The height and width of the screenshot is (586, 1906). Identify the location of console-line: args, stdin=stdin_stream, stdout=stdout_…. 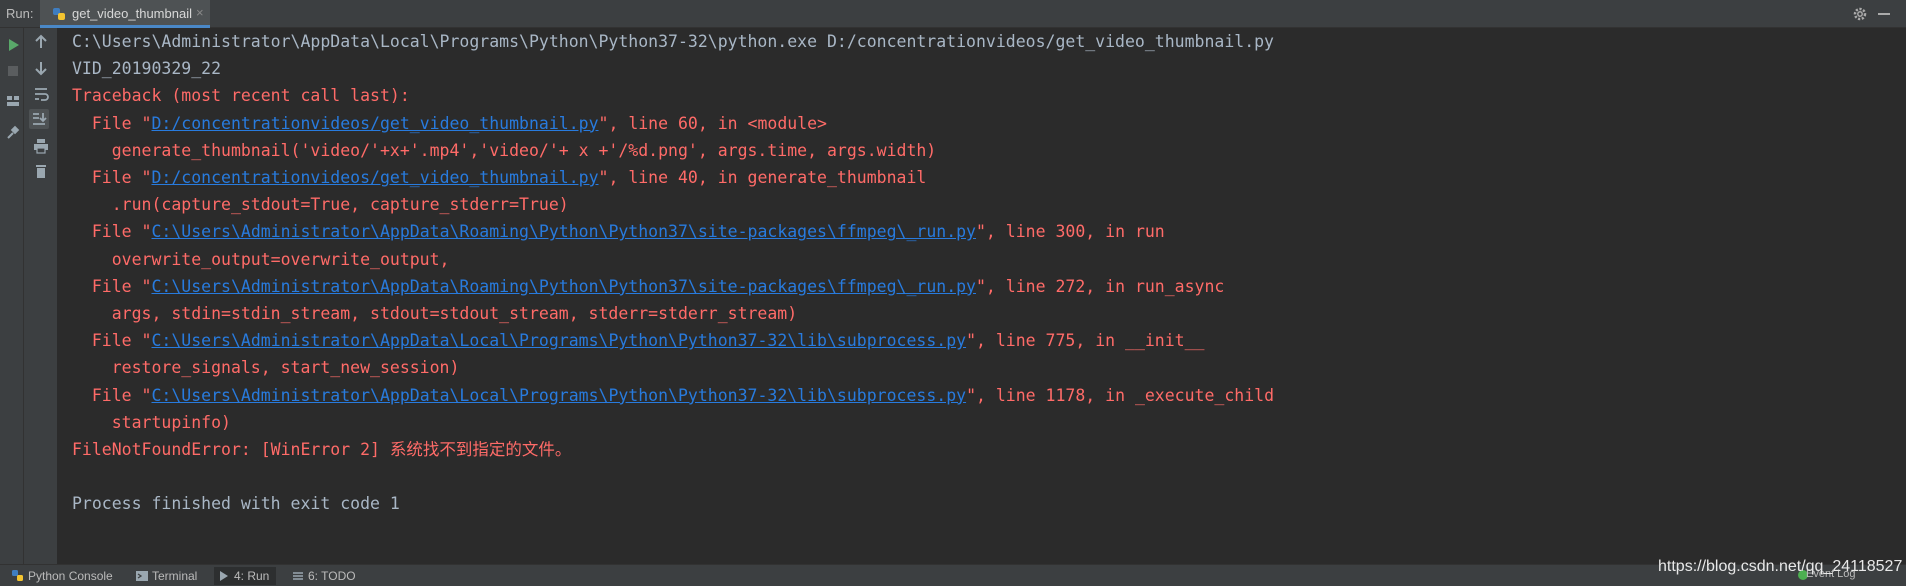
(435, 313).